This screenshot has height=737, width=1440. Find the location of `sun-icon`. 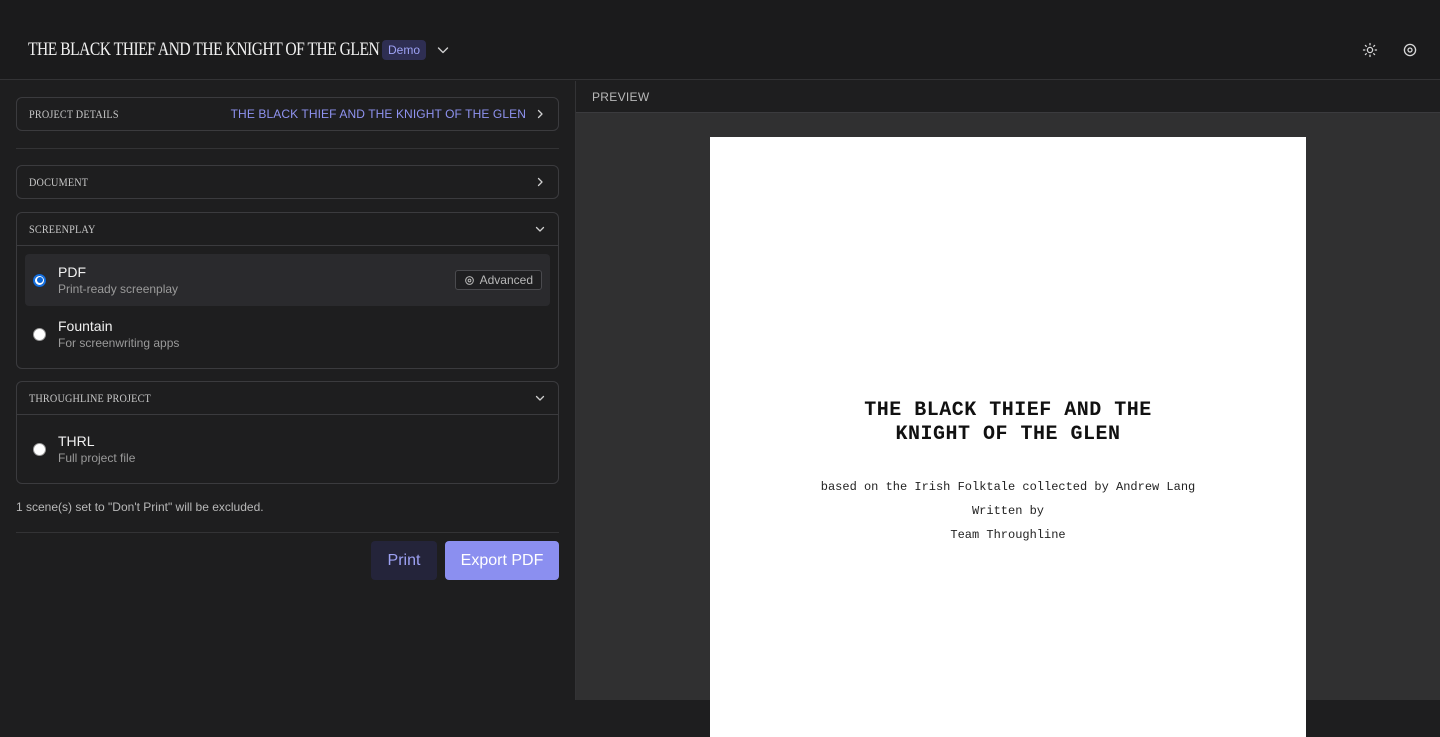

sun-icon is located at coordinates (1370, 50).